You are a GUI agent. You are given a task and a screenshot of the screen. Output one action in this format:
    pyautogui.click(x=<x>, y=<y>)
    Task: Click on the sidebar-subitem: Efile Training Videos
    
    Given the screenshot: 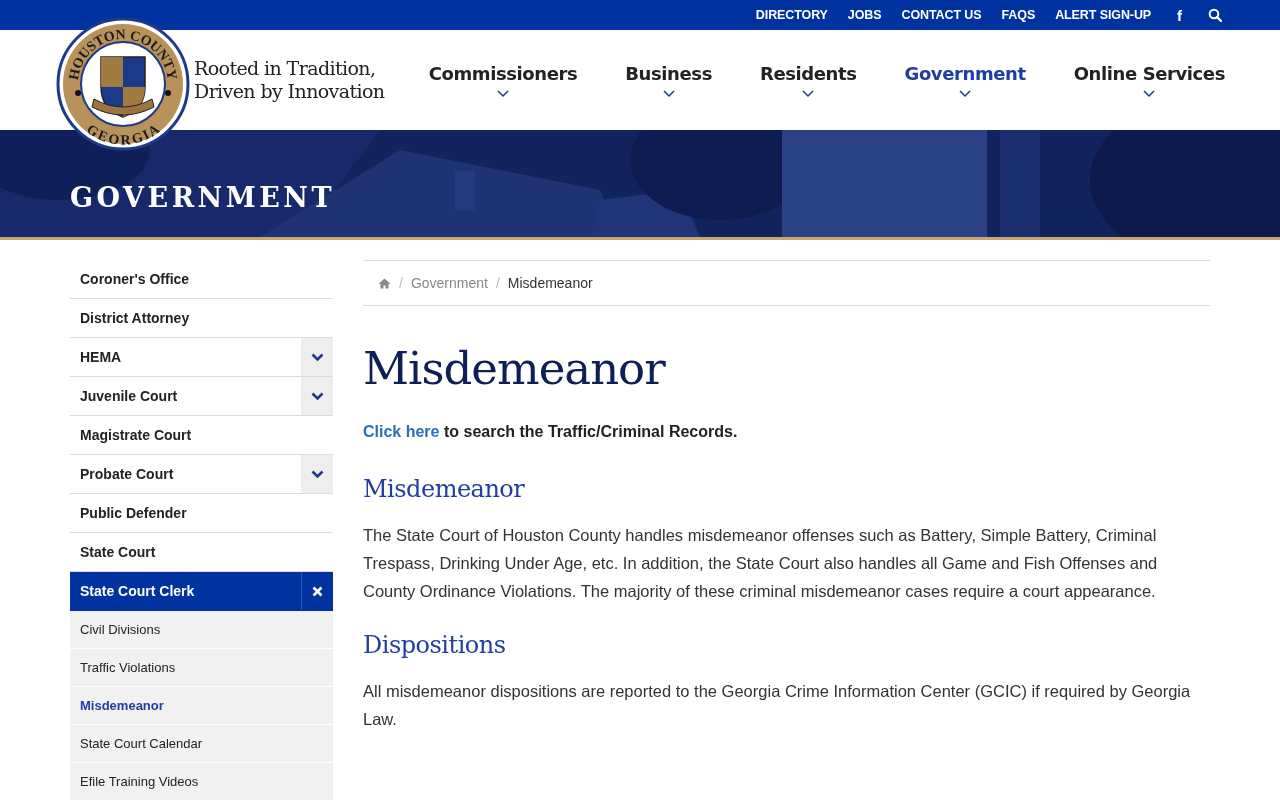 What is the action you would take?
    pyautogui.click(x=201, y=781)
    